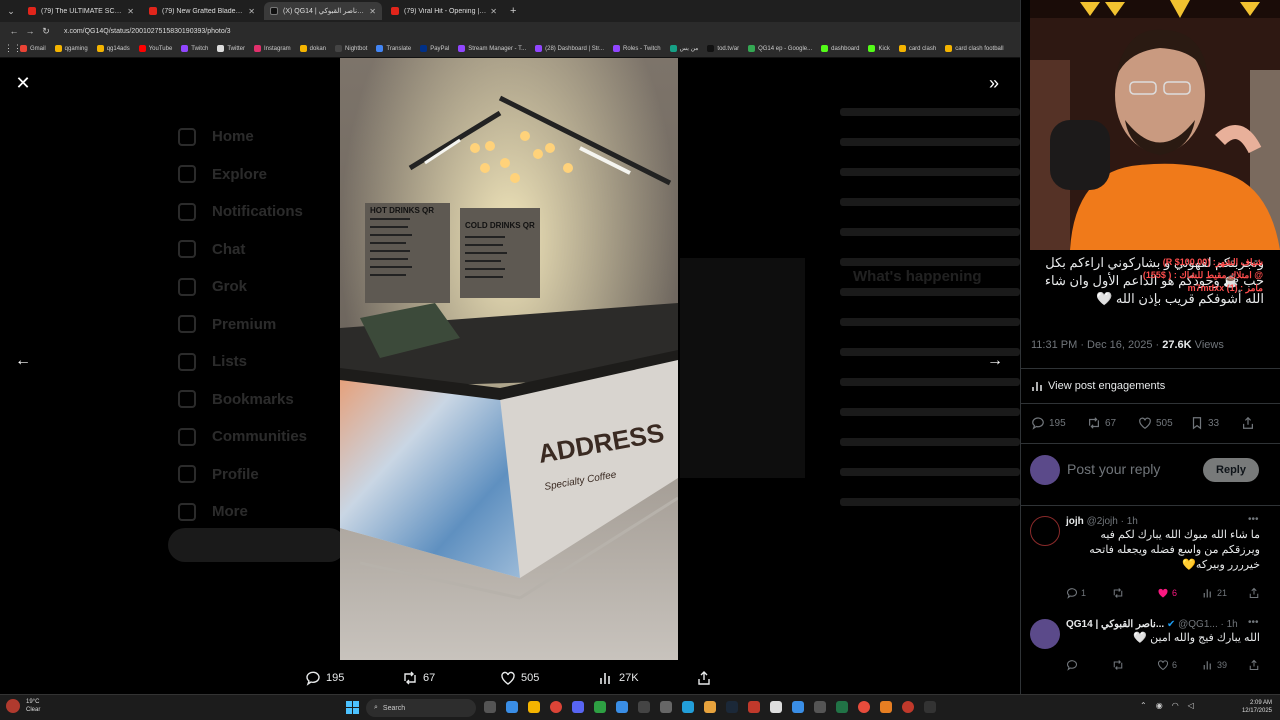 The width and height of the screenshot is (1280, 720). What do you see at coordinates (1159, 705) in the screenshot?
I see `network-icon: ◉` at bounding box center [1159, 705].